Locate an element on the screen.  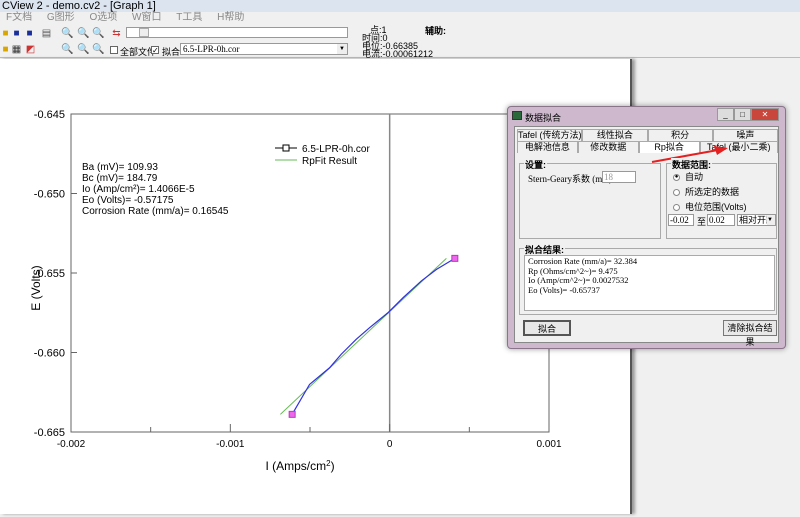
x-tick-label: 0.001 is located at coordinates (548, 444).